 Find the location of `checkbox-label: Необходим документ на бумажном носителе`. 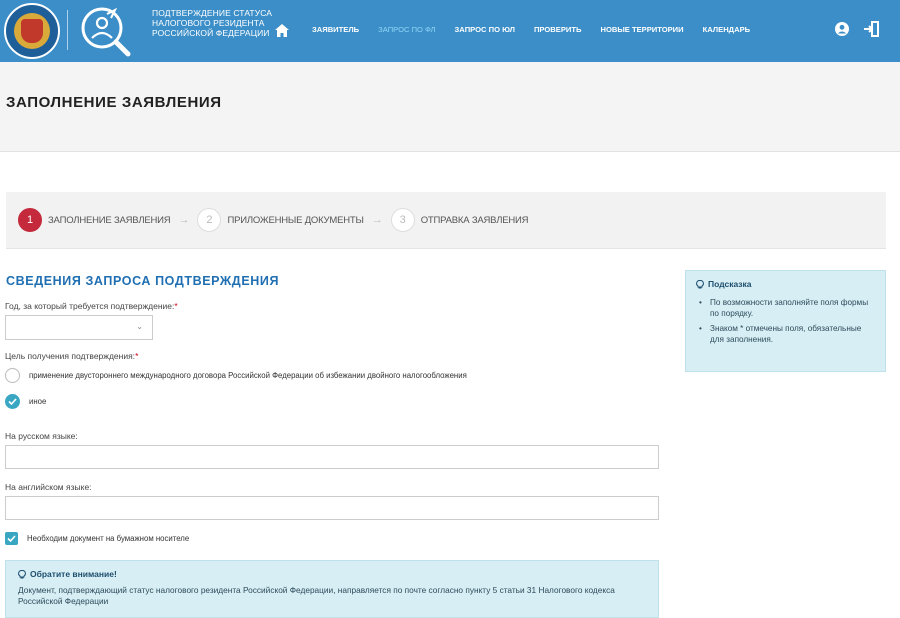

checkbox-label: Необходим документ на бумажном носителе is located at coordinates (108, 538).